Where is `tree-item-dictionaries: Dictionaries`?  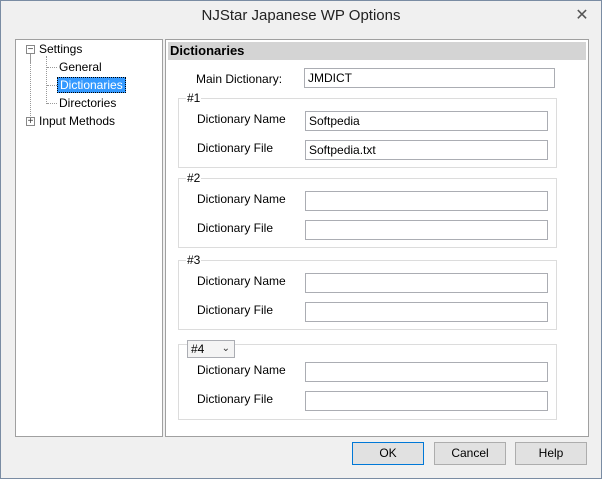
tree-item-dictionaries: Dictionaries is located at coordinates (91, 85).